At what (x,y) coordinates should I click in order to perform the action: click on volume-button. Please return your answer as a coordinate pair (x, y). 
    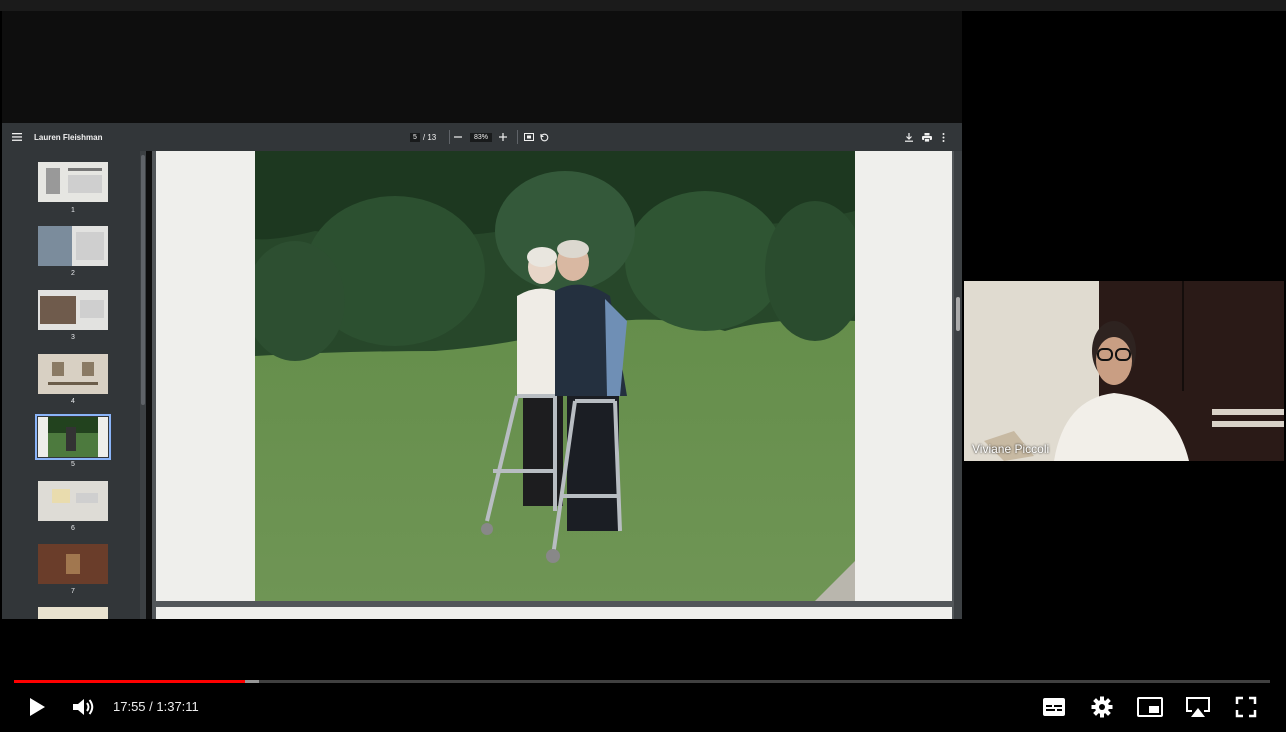
    Looking at the image, I should click on (83, 707).